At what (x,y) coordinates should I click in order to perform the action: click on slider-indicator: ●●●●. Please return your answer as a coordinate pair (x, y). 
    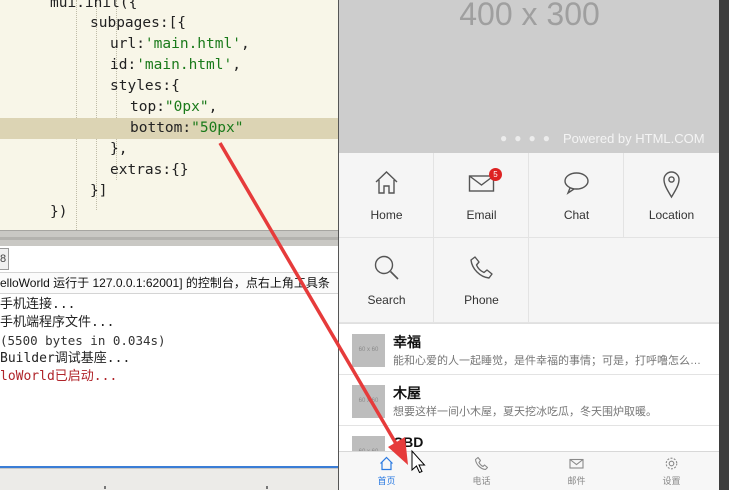
    Looking at the image, I should click on (528, 138).